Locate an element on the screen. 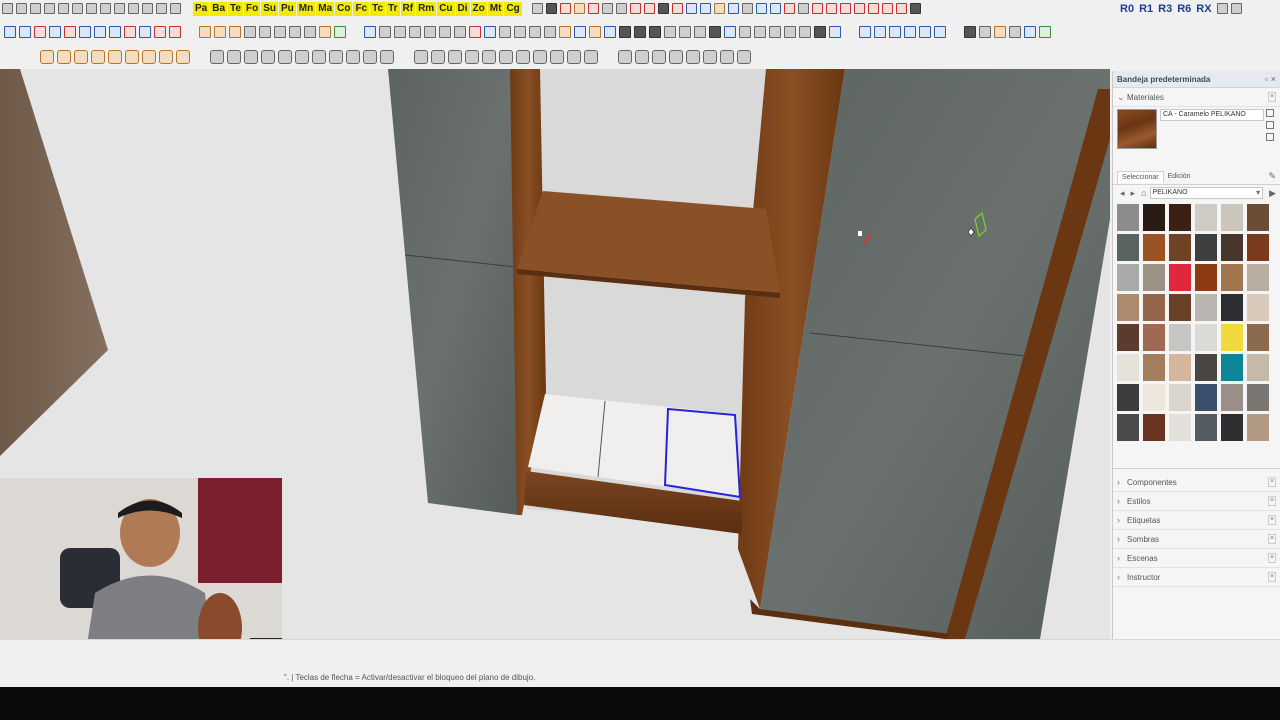 The width and height of the screenshot is (1280, 720). plugin-button-mn: Mn is located at coordinates (306, 8).